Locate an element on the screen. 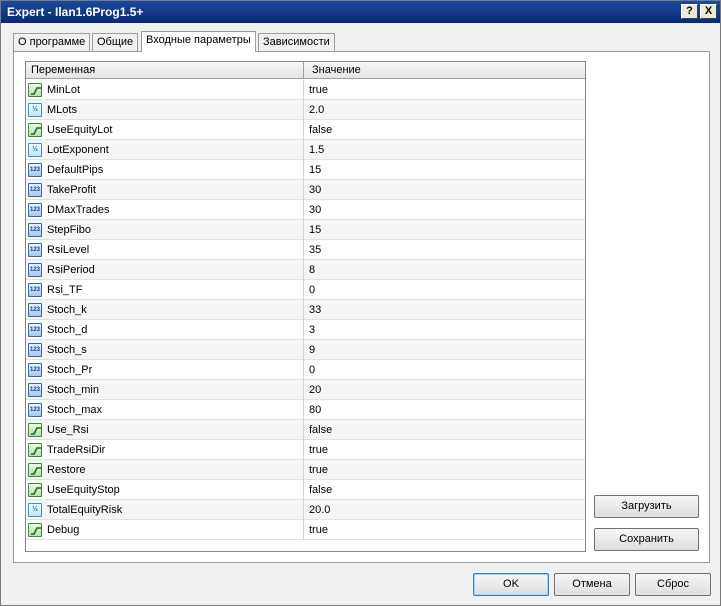 The height and width of the screenshot is (606, 721). tab-about: О программе is located at coordinates (52, 42).